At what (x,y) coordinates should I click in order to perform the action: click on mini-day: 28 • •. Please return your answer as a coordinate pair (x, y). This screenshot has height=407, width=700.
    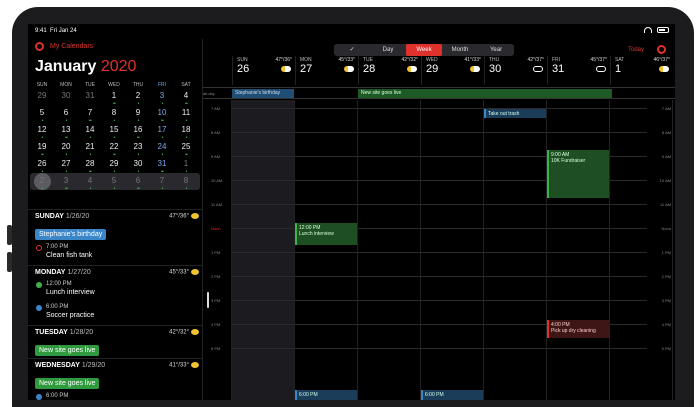
    Looking at the image, I should click on (90, 167).